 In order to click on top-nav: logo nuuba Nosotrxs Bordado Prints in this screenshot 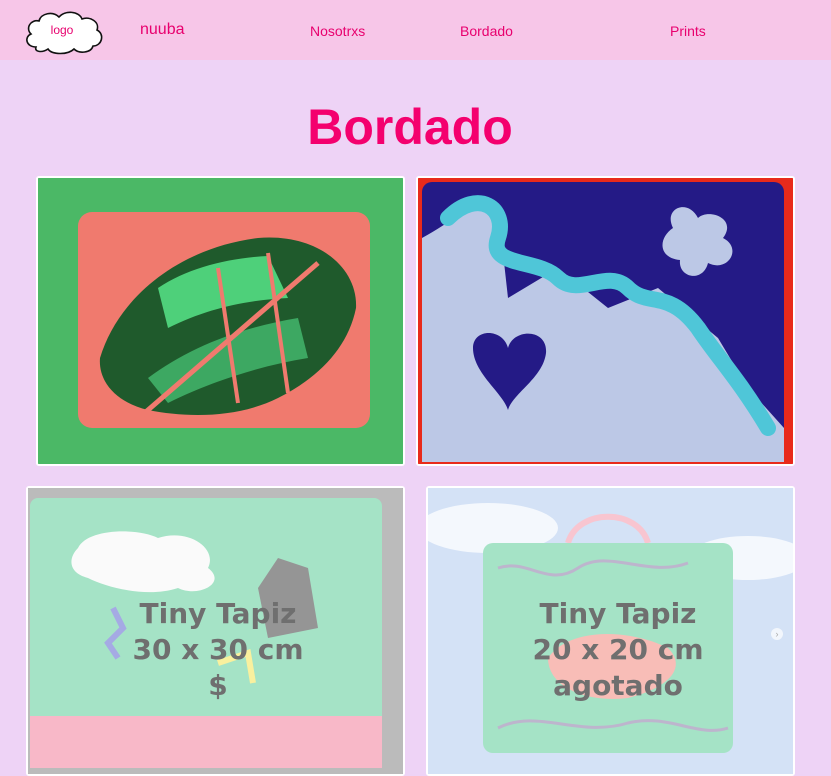, I will do `click(415, 30)`.